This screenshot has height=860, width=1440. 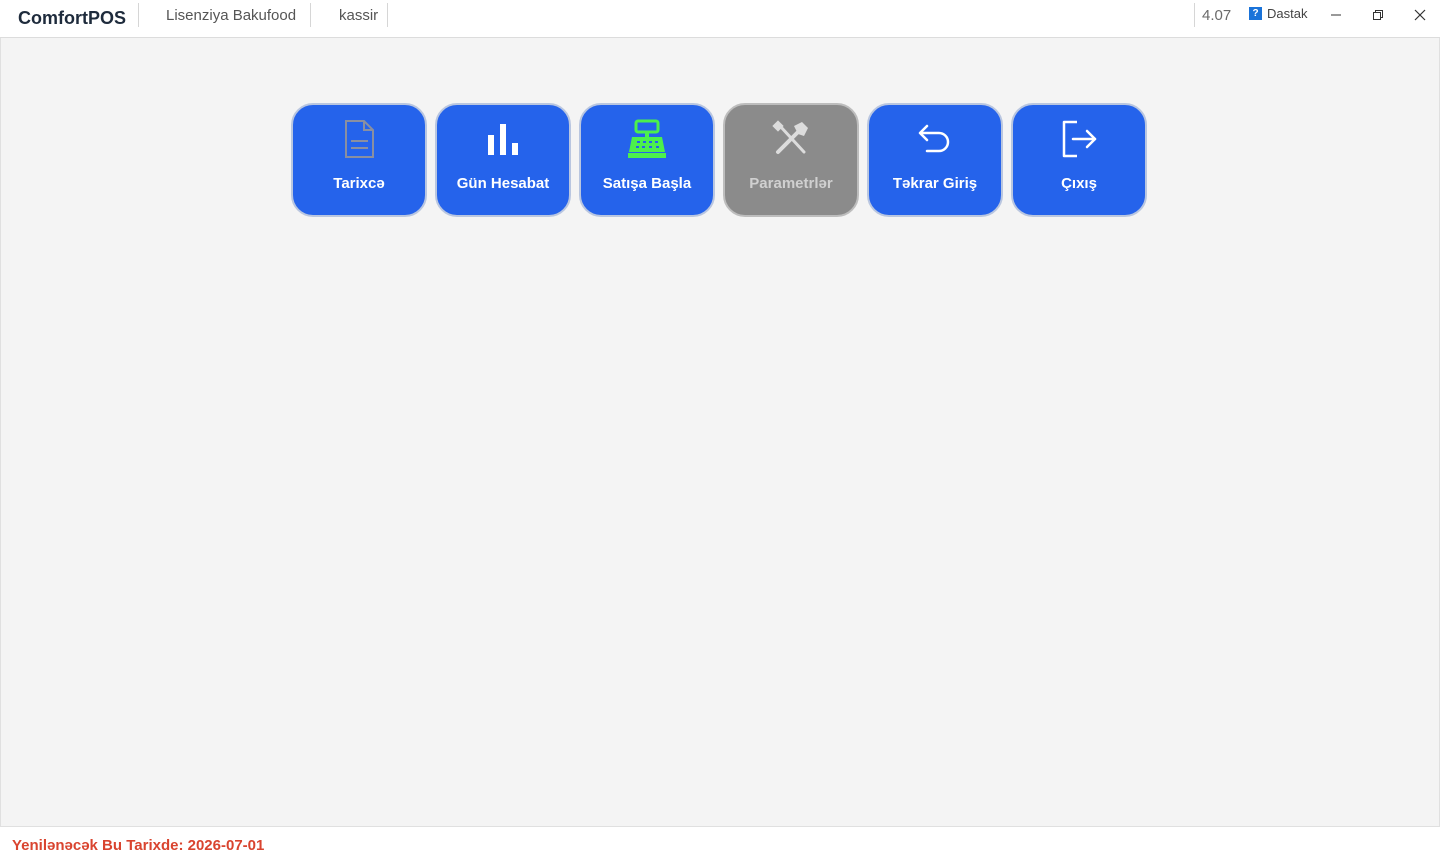 What do you see at coordinates (1079, 183) in the screenshot?
I see `exit-label: Çıxış` at bounding box center [1079, 183].